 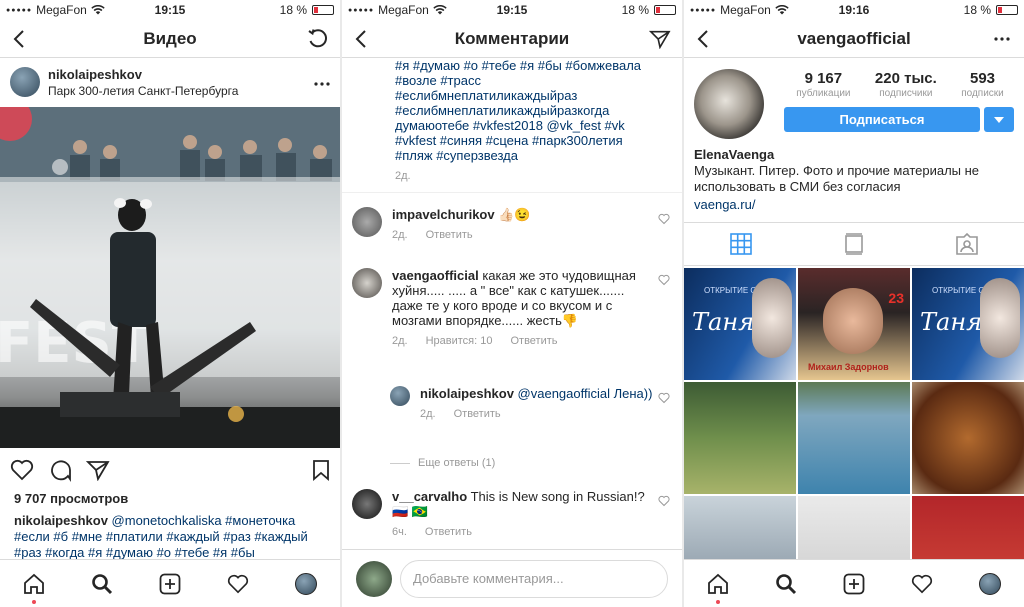 I want to click on status-bar: ●●●●● MegaFon 19:16 18 %, so click(x=854, y=10).